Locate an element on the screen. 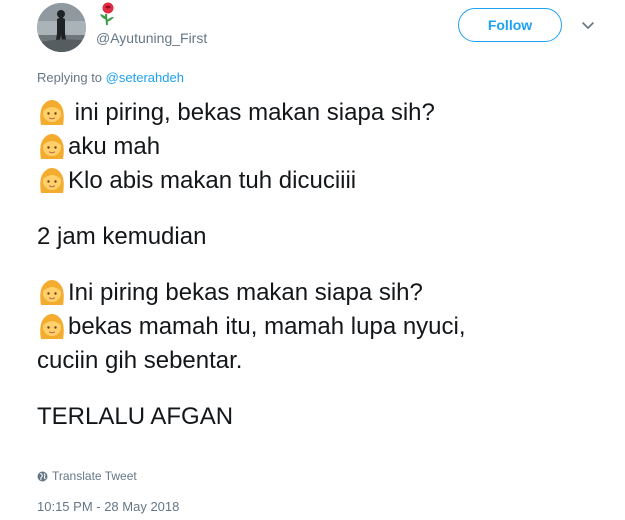 This screenshot has height=520, width=625. replying-to-label: Replying to is located at coordinates (70, 77).